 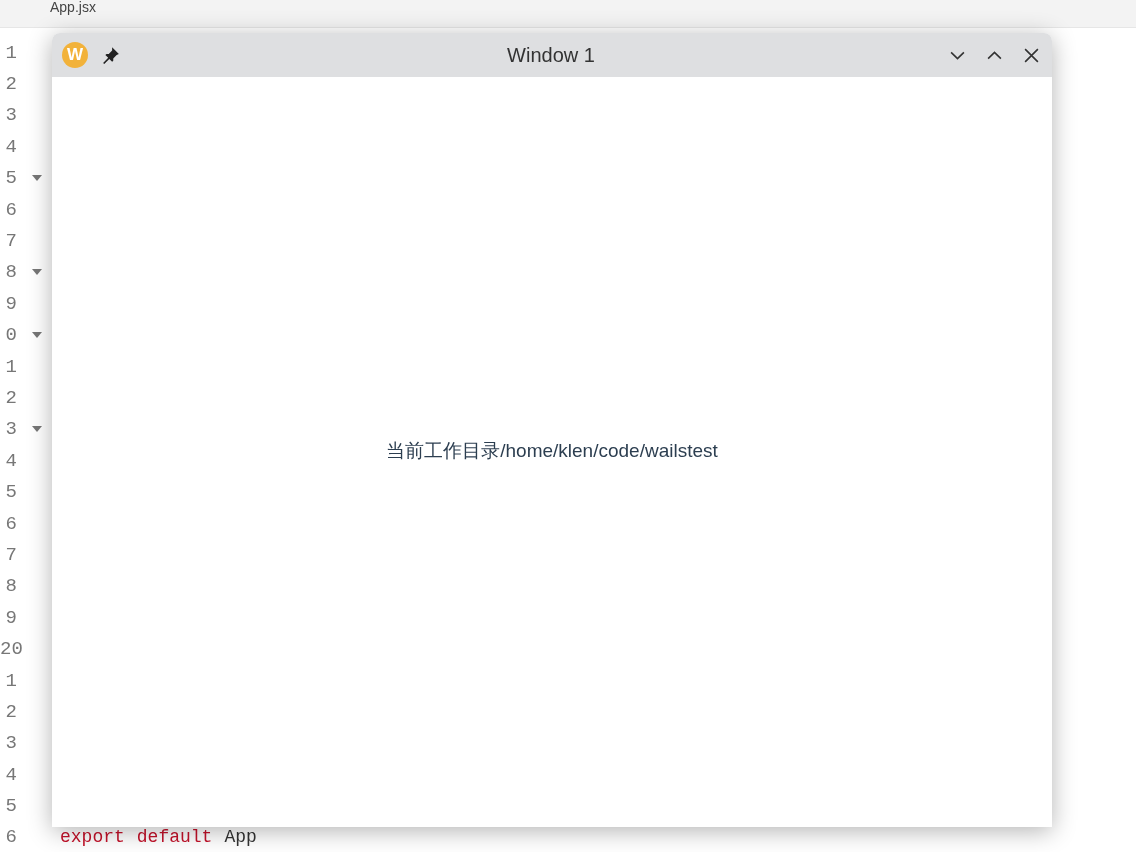 I want to click on file-tab: App.jsx, so click(x=73, y=7).